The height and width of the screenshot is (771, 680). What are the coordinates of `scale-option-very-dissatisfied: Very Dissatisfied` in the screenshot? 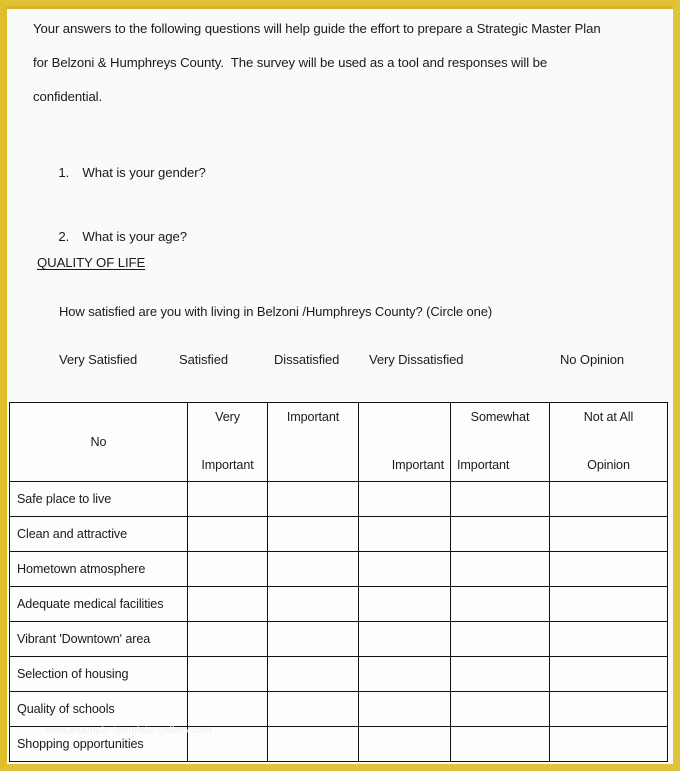 It's located at (416, 359).